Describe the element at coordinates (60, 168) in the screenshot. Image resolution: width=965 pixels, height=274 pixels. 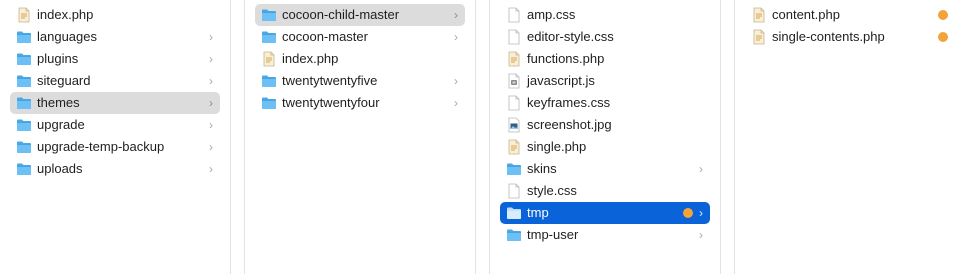
I see `item-label: uploads` at that location.